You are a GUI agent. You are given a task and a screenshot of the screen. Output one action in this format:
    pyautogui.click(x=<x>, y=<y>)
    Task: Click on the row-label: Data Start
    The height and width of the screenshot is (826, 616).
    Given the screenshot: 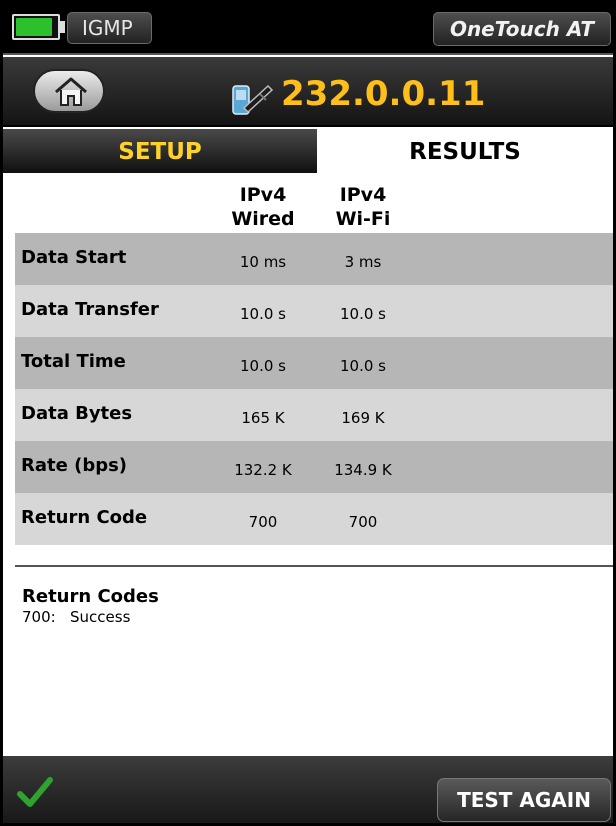 What is the action you would take?
    pyautogui.click(x=74, y=257)
    